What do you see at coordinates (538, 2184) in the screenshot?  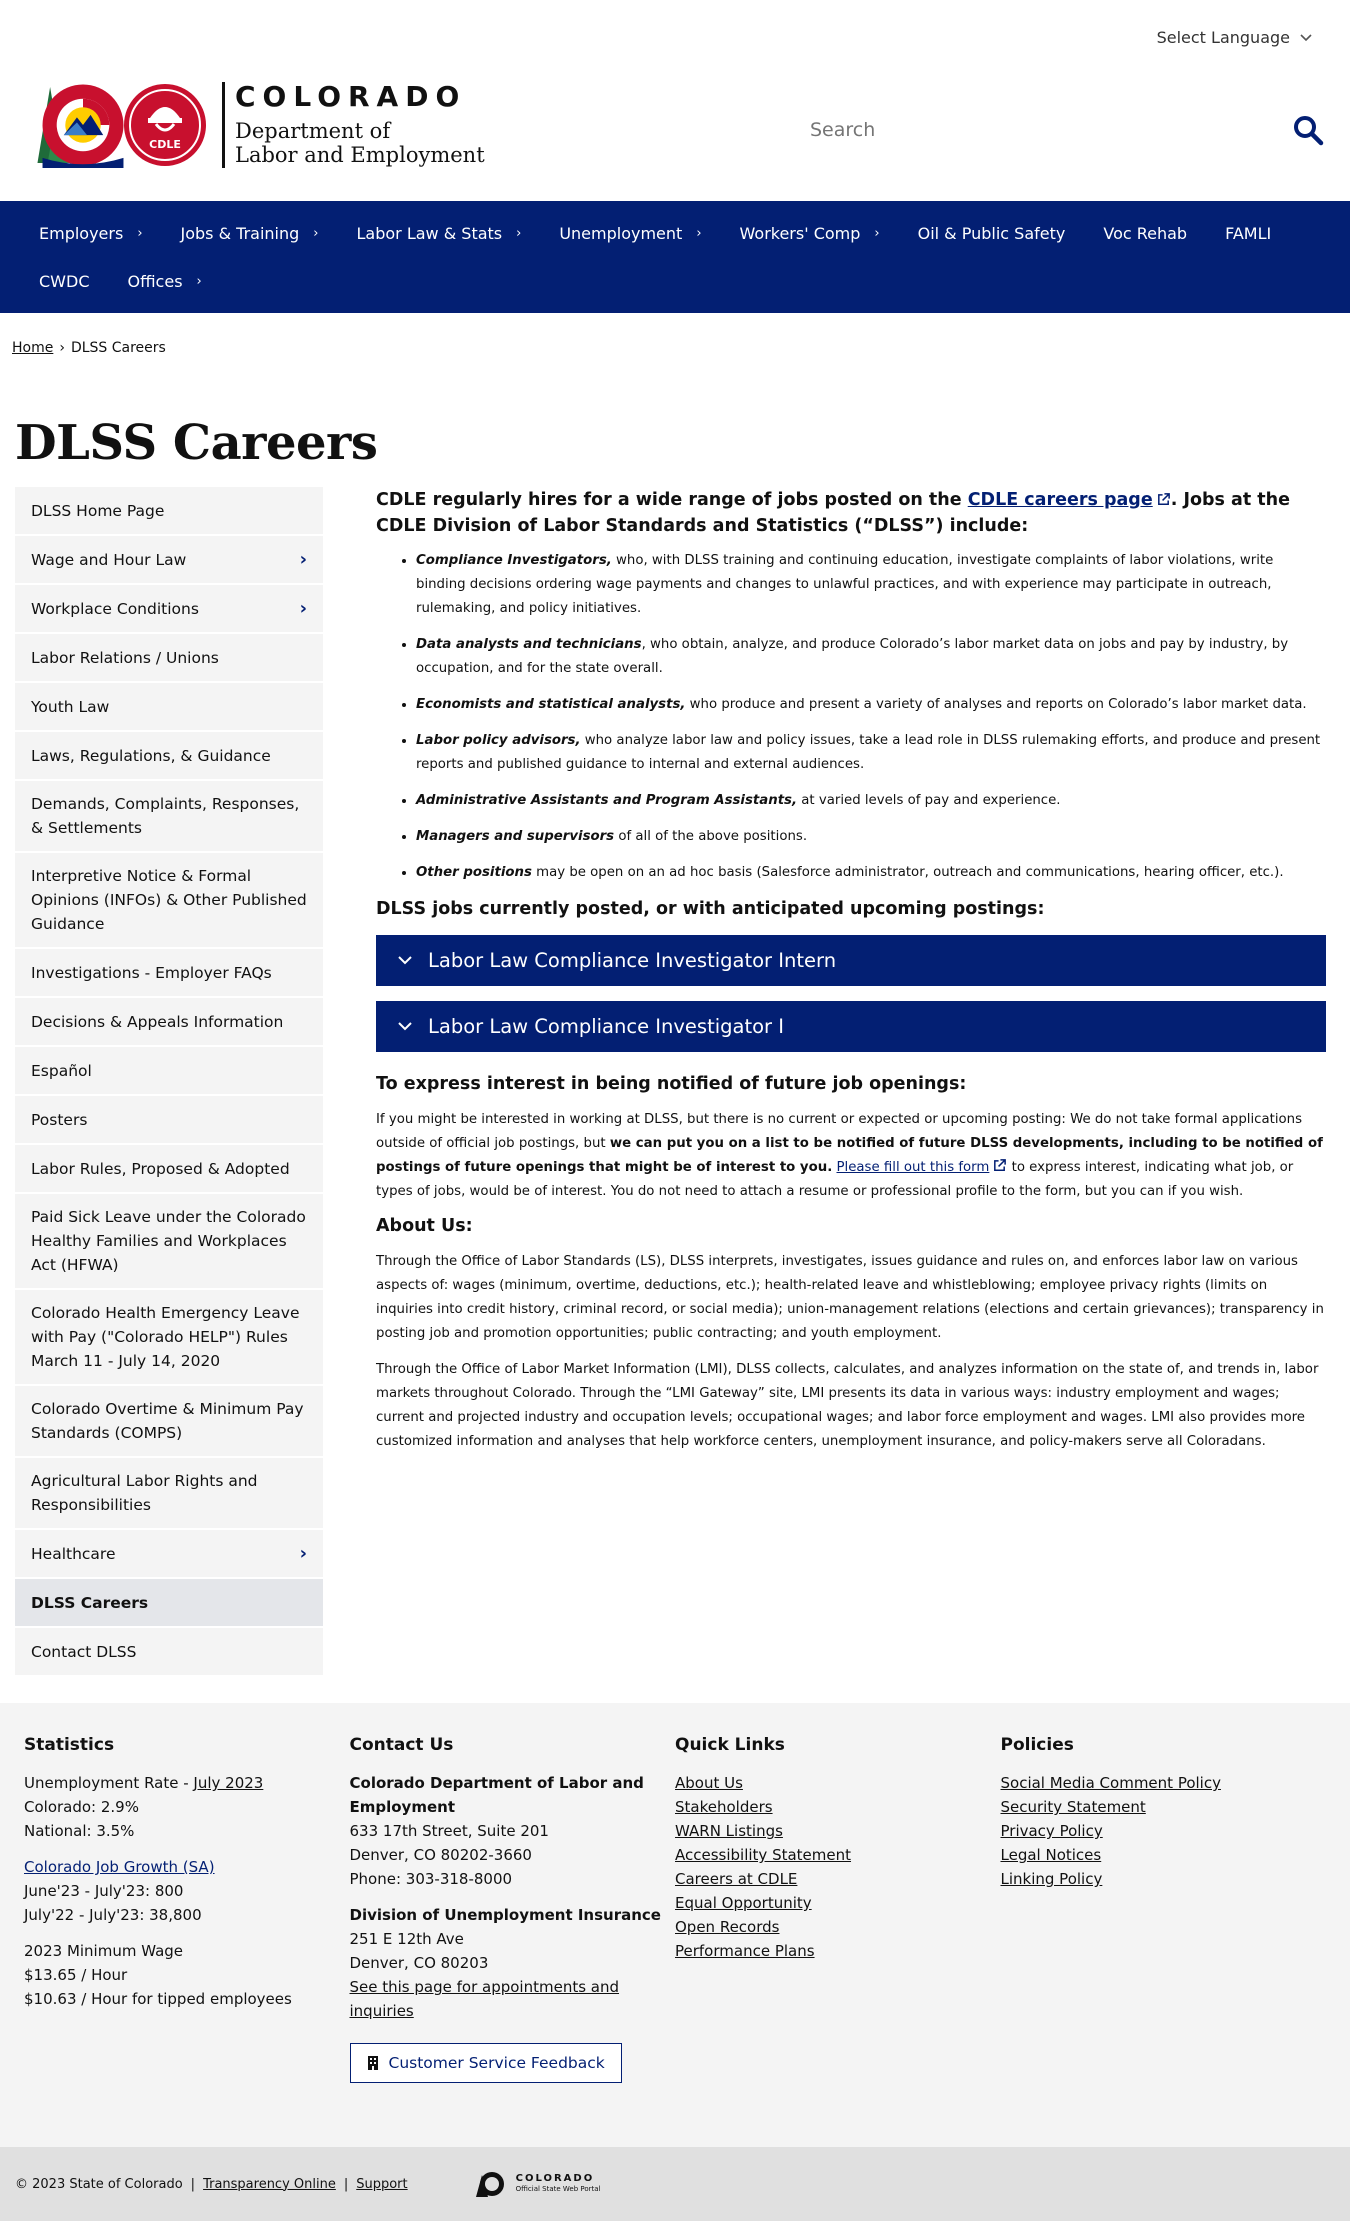 I see `state-portal-logo: COLORADO Official State Web Portal` at bounding box center [538, 2184].